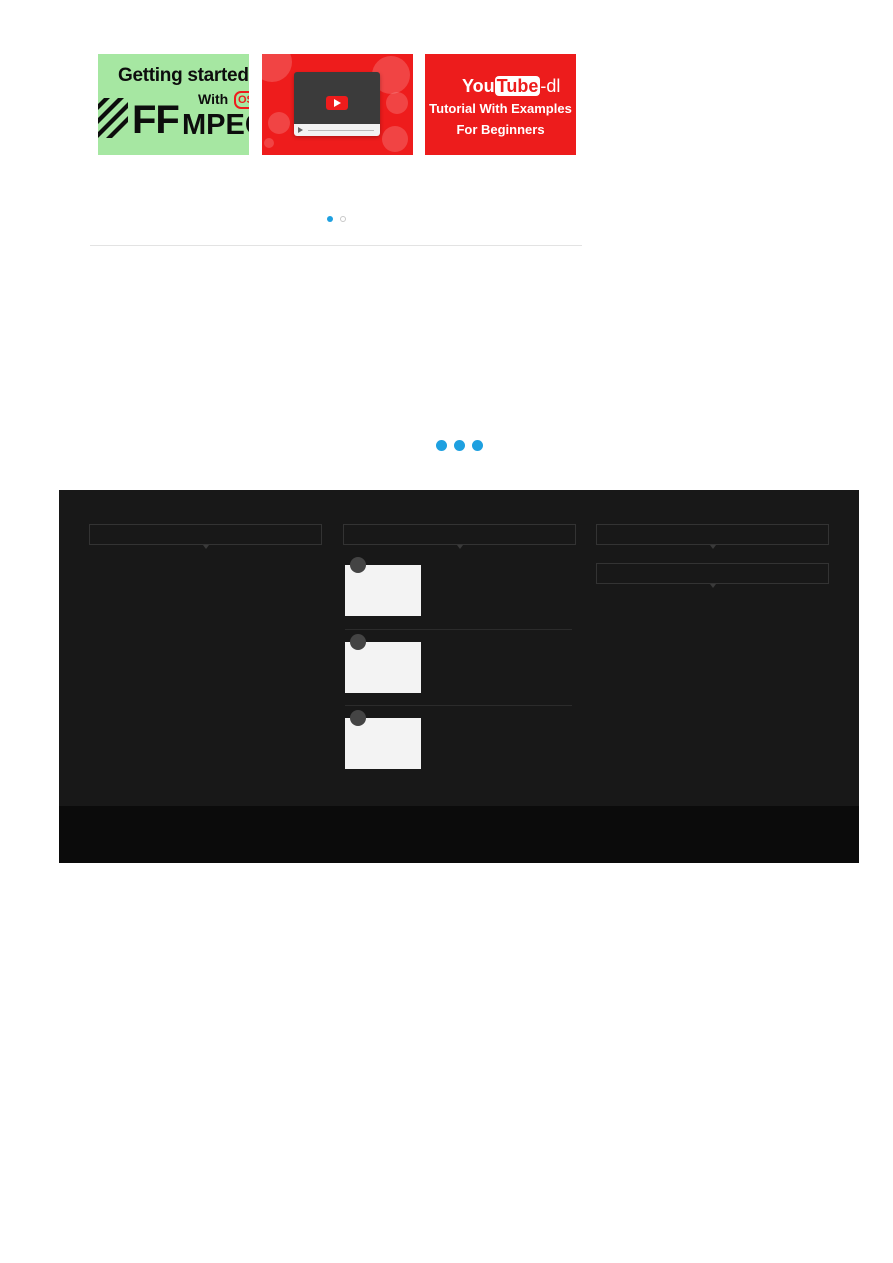  I want to click on play-icon, so click(300, 130).